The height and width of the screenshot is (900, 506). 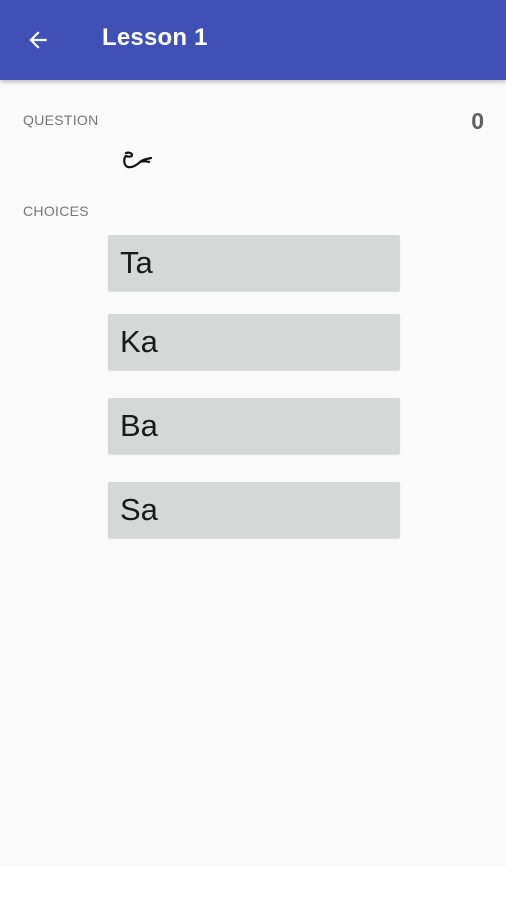 I want to click on arrow-left-icon, so click(x=38, y=40).